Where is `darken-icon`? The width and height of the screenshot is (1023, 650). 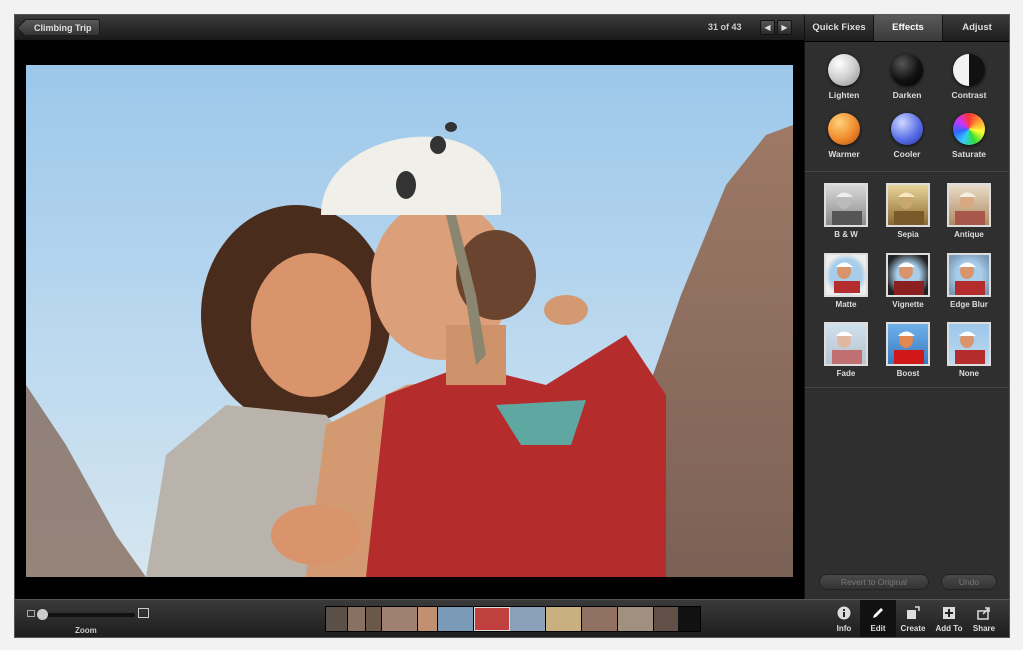 darken-icon is located at coordinates (907, 70).